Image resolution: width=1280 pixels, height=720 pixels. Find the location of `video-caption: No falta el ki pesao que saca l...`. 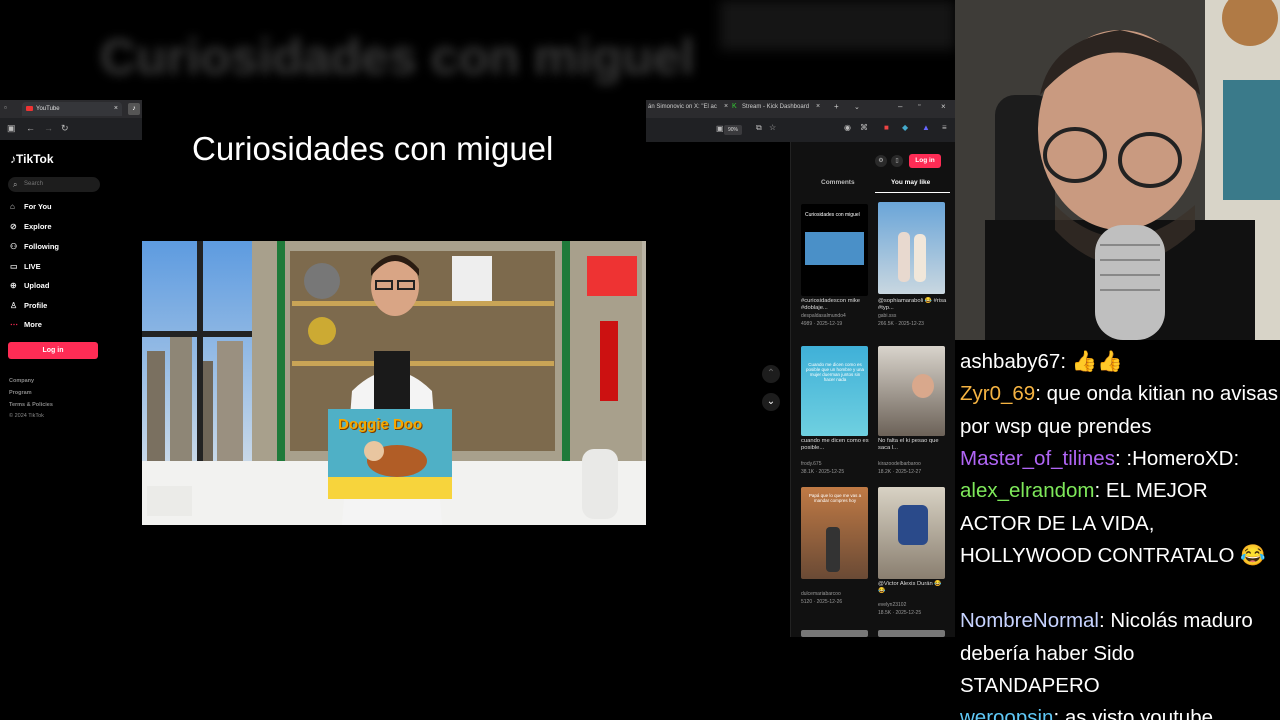

video-caption: No falta el ki pesao que saca l... is located at coordinates (913, 445).